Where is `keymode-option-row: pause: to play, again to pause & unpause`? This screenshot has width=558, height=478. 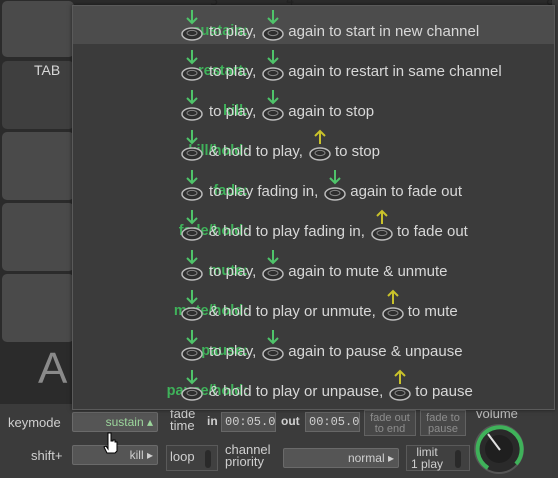 keymode-option-row: pause: to play, again to pause & unpause is located at coordinates (313, 345).